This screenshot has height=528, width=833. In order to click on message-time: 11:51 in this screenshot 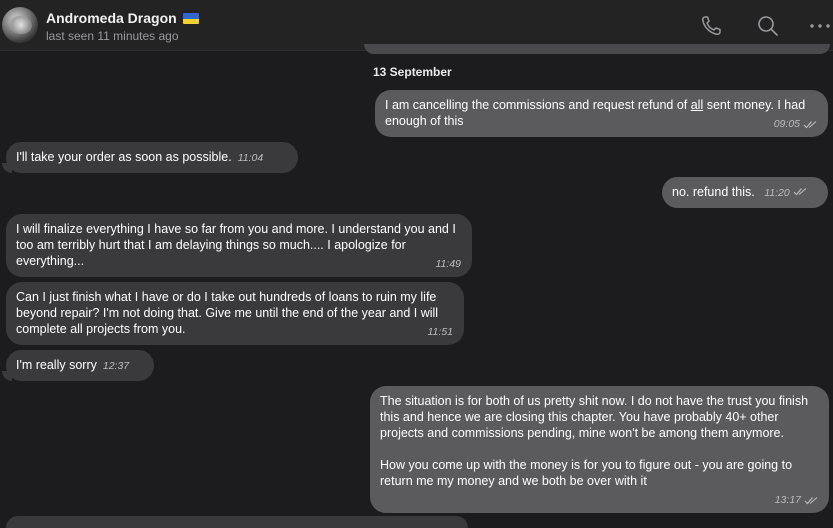, I will do `click(440, 332)`.